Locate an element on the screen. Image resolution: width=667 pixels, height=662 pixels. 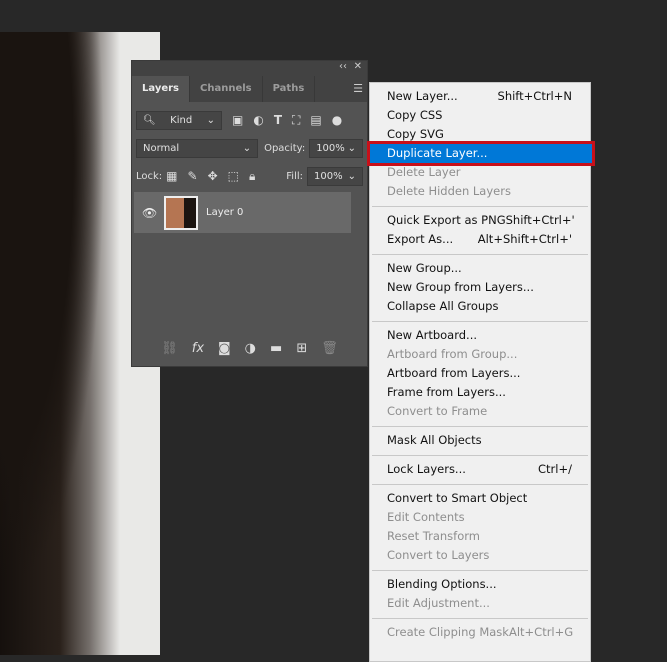
filter-toggle: ● is located at coordinates (337, 120).